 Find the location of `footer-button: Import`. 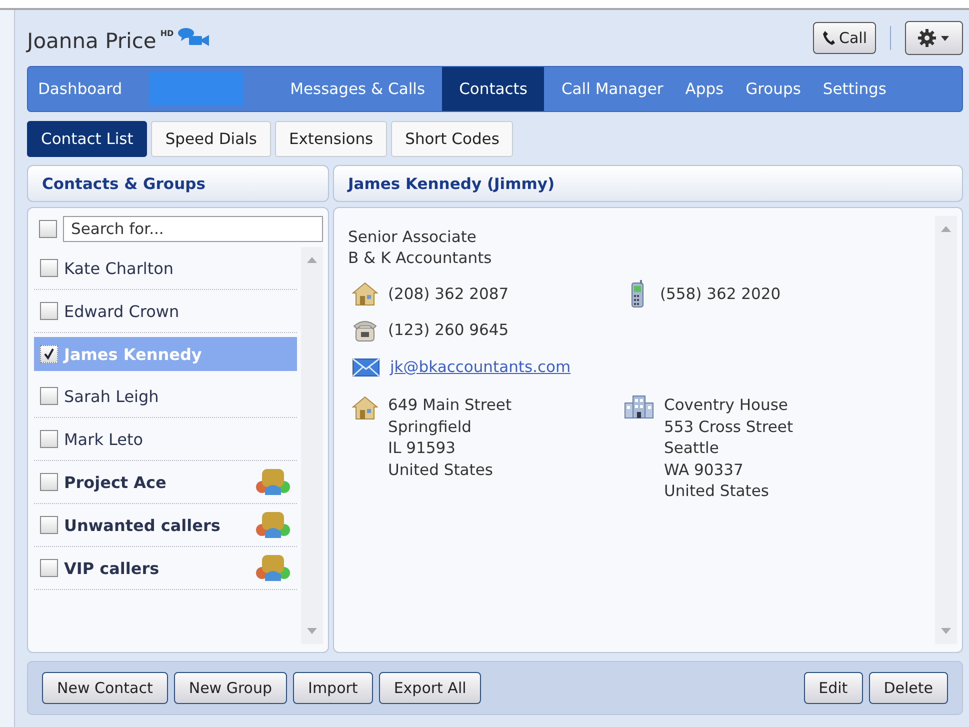

footer-button: Import is located at coordinates (333, 688).